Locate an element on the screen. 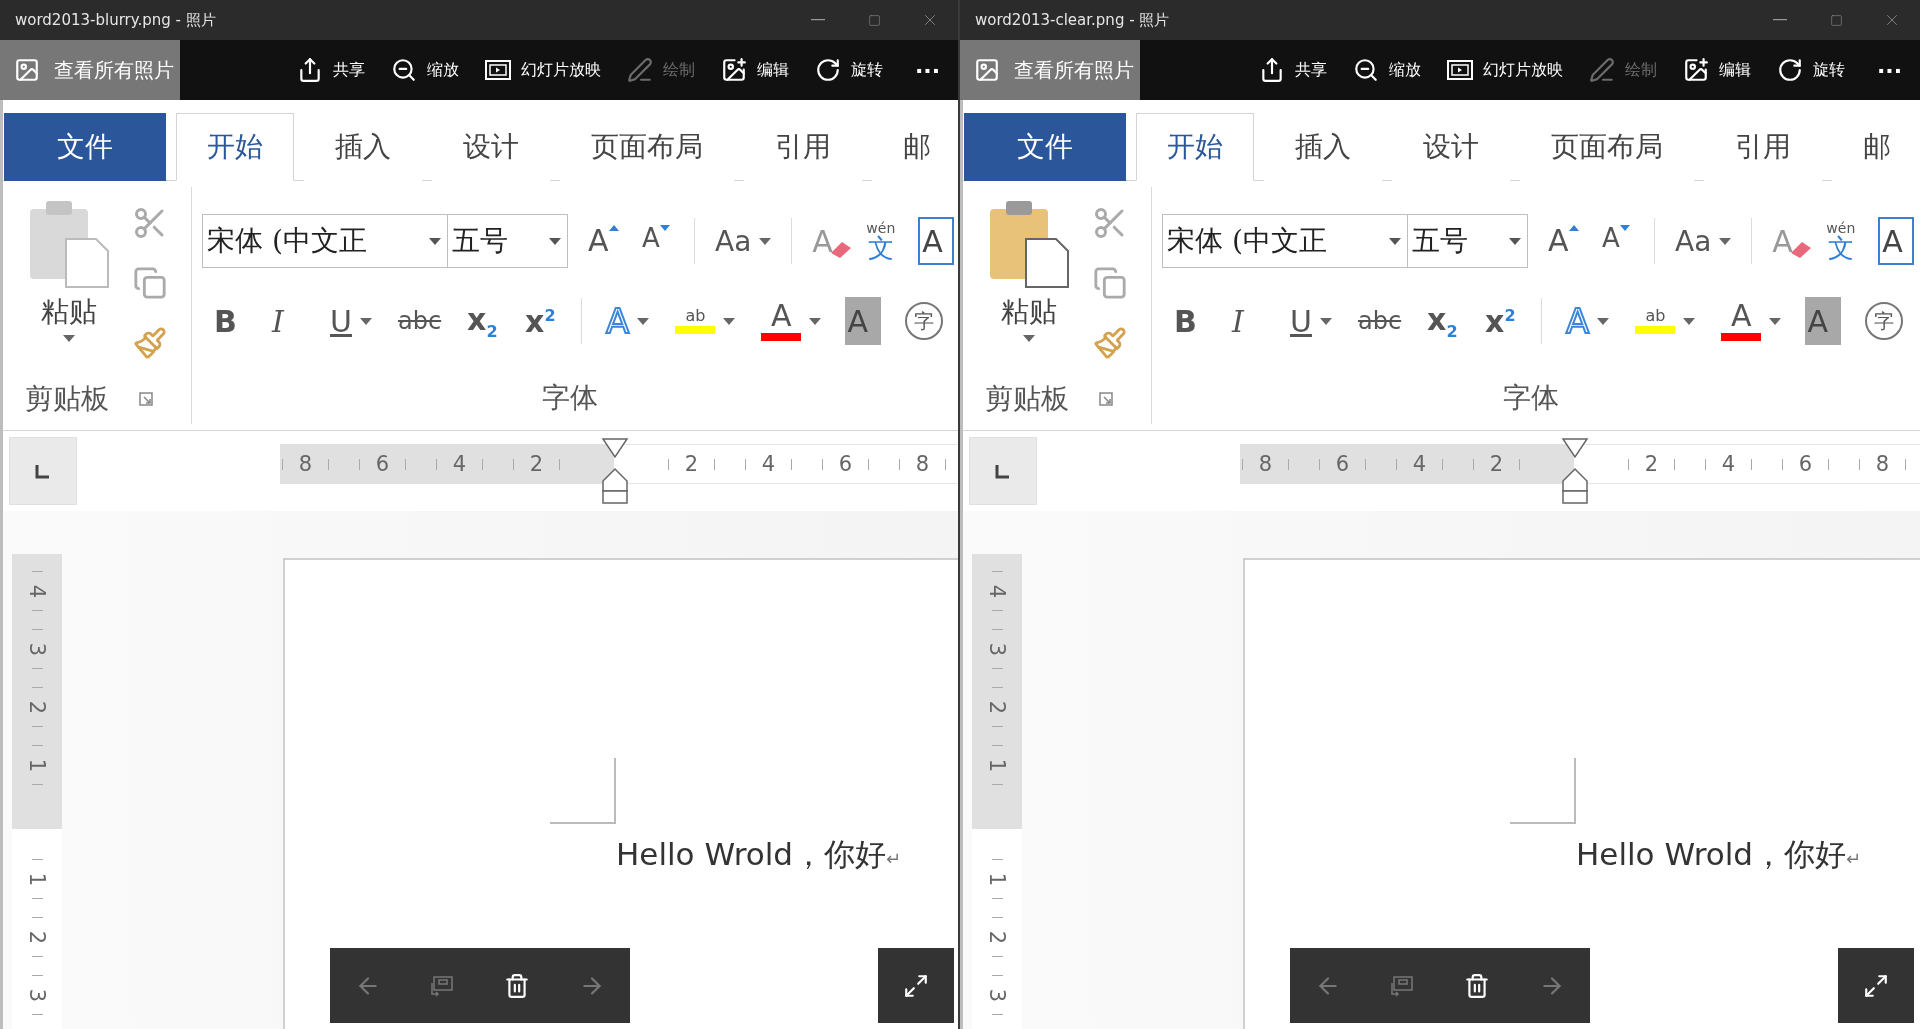 This screenshot has width=1920, height=1029. window-title: word2013-clear.png - 照片 is located at coordinates (1073, 20).